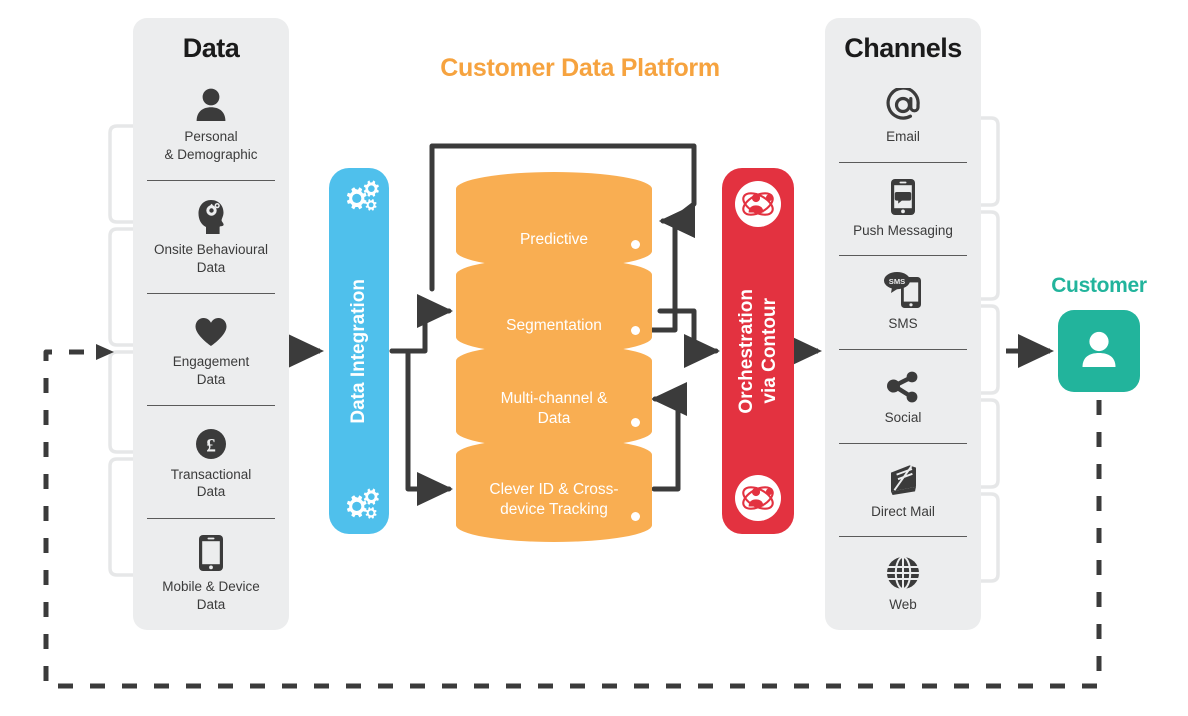  What do you see at coordinates (211, 461) in the screenshot?
I see `data-item-transactional: £ Transactional Data` at bounding box center [211, 461].